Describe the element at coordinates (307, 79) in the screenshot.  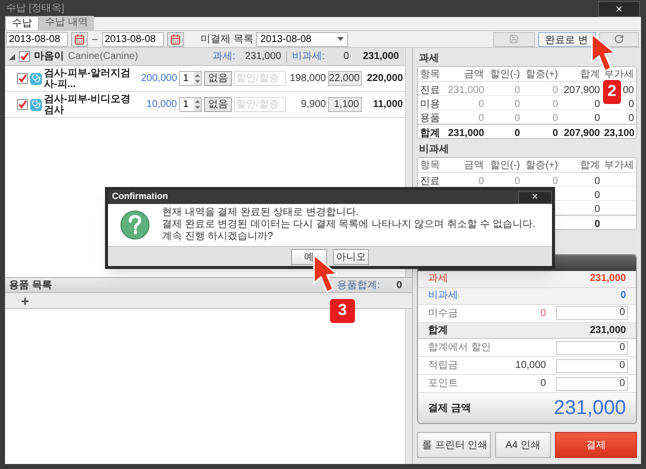
I see `item-amount: 198,000` at that location.